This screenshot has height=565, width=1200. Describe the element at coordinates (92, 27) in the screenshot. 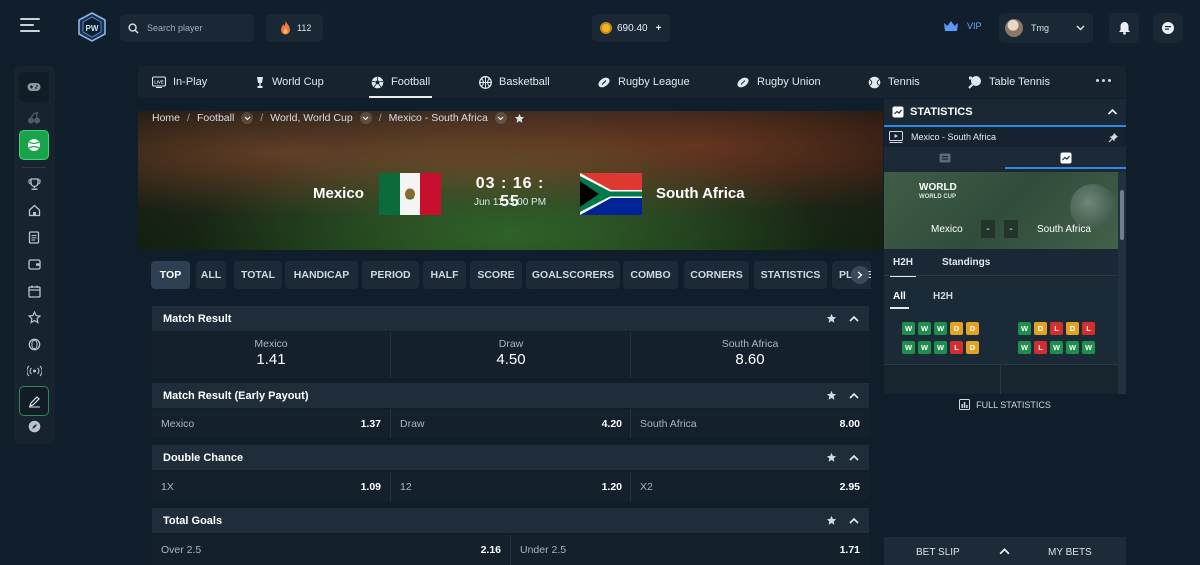

I see `logo: PW` at that location.